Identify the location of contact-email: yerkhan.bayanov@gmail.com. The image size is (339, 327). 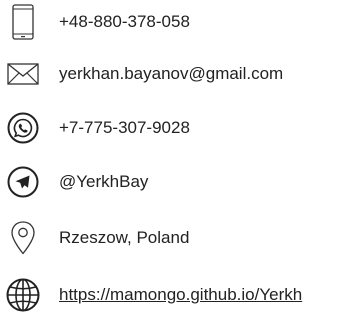
(169, 74).